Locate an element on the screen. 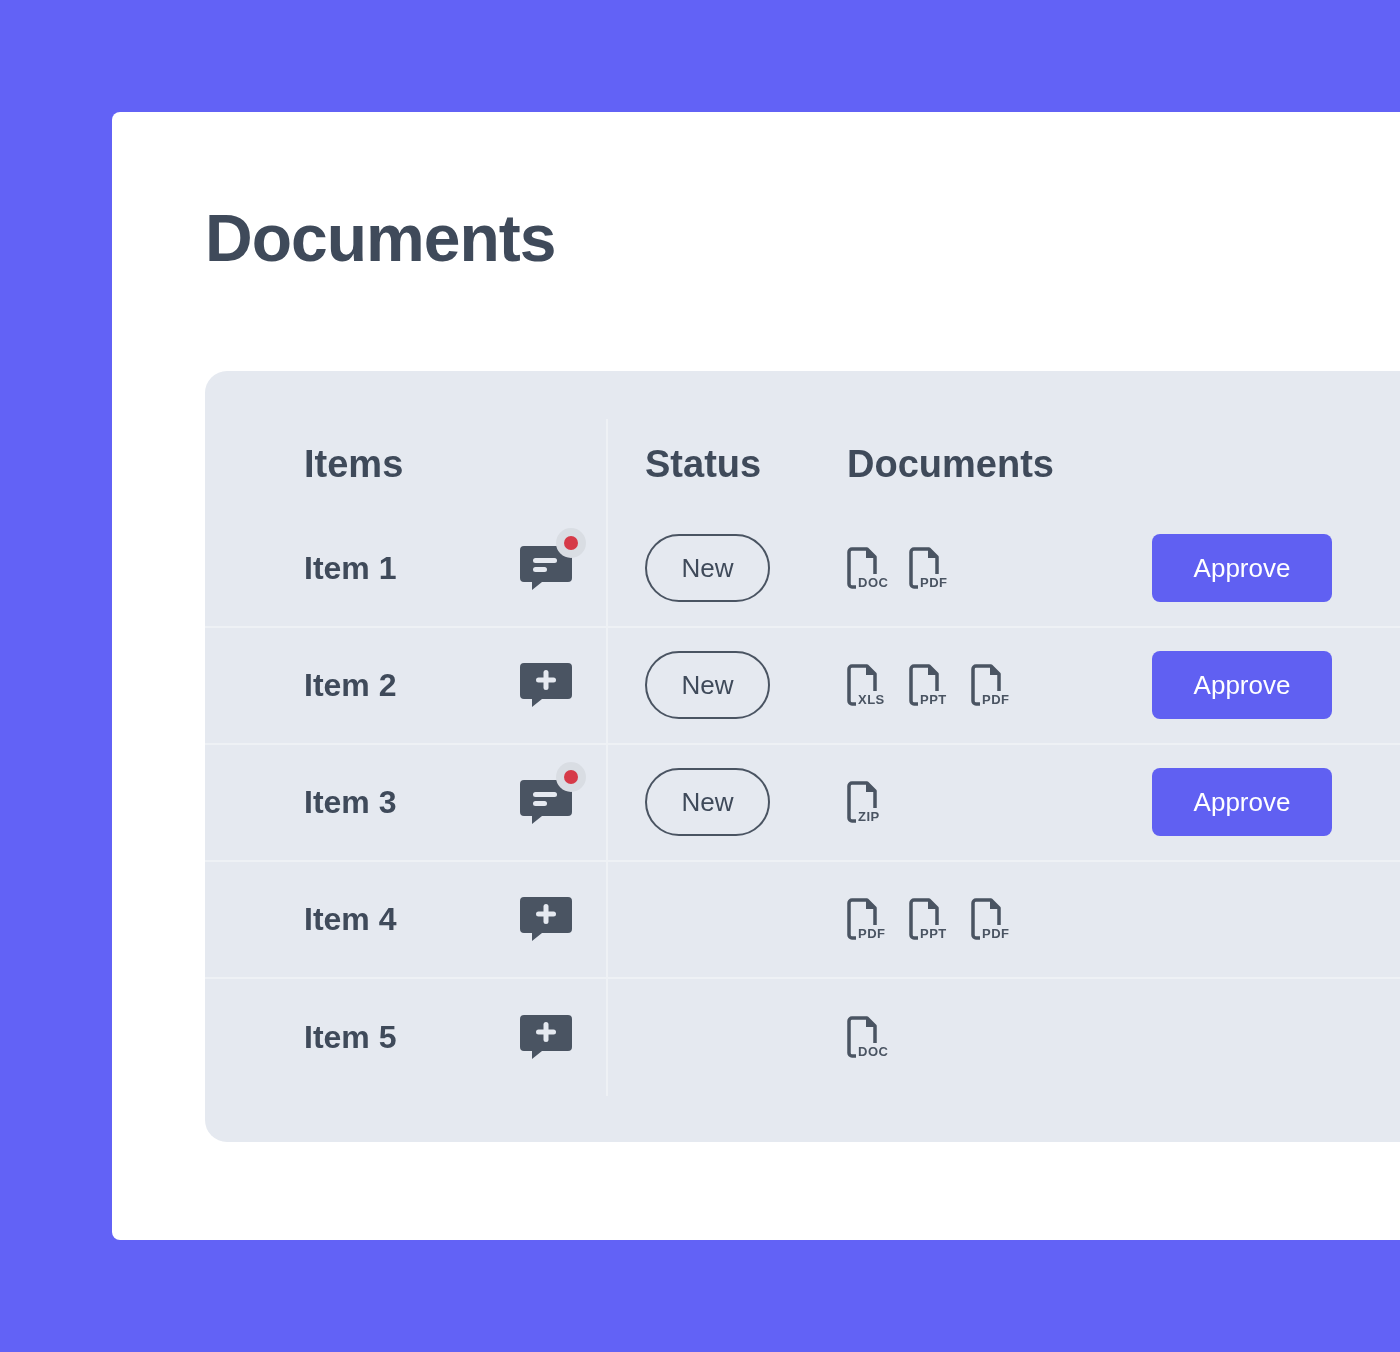 The width and height of the screenshot is (1400, 1352). page-title: Documents is located at coordinates (381, 238).